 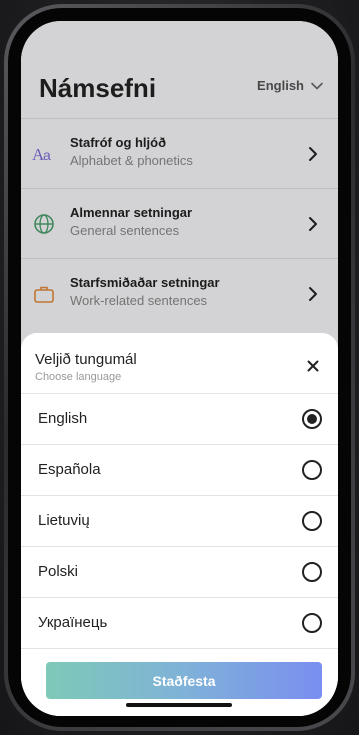 I want to click on language-option-ukrainian: Українець, so click(x=179, y=622).